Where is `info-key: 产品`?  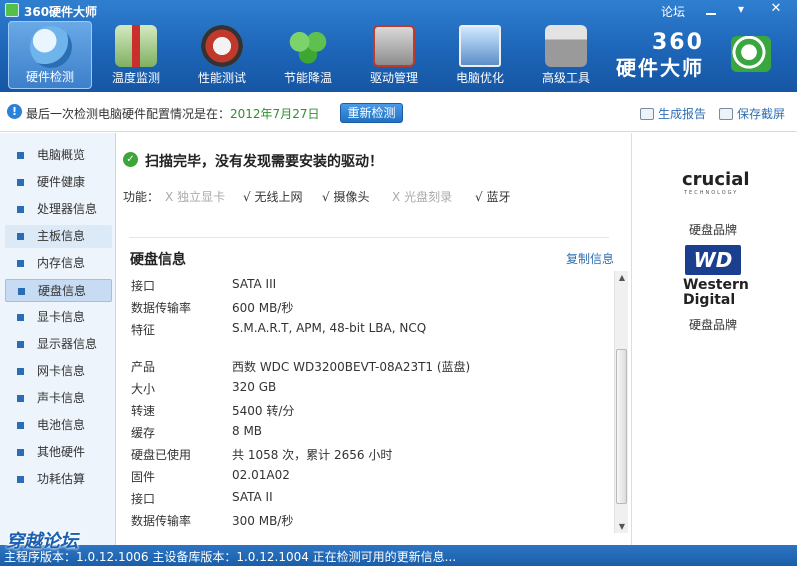
info-key: 产品 is located at coordinates (143, 367).